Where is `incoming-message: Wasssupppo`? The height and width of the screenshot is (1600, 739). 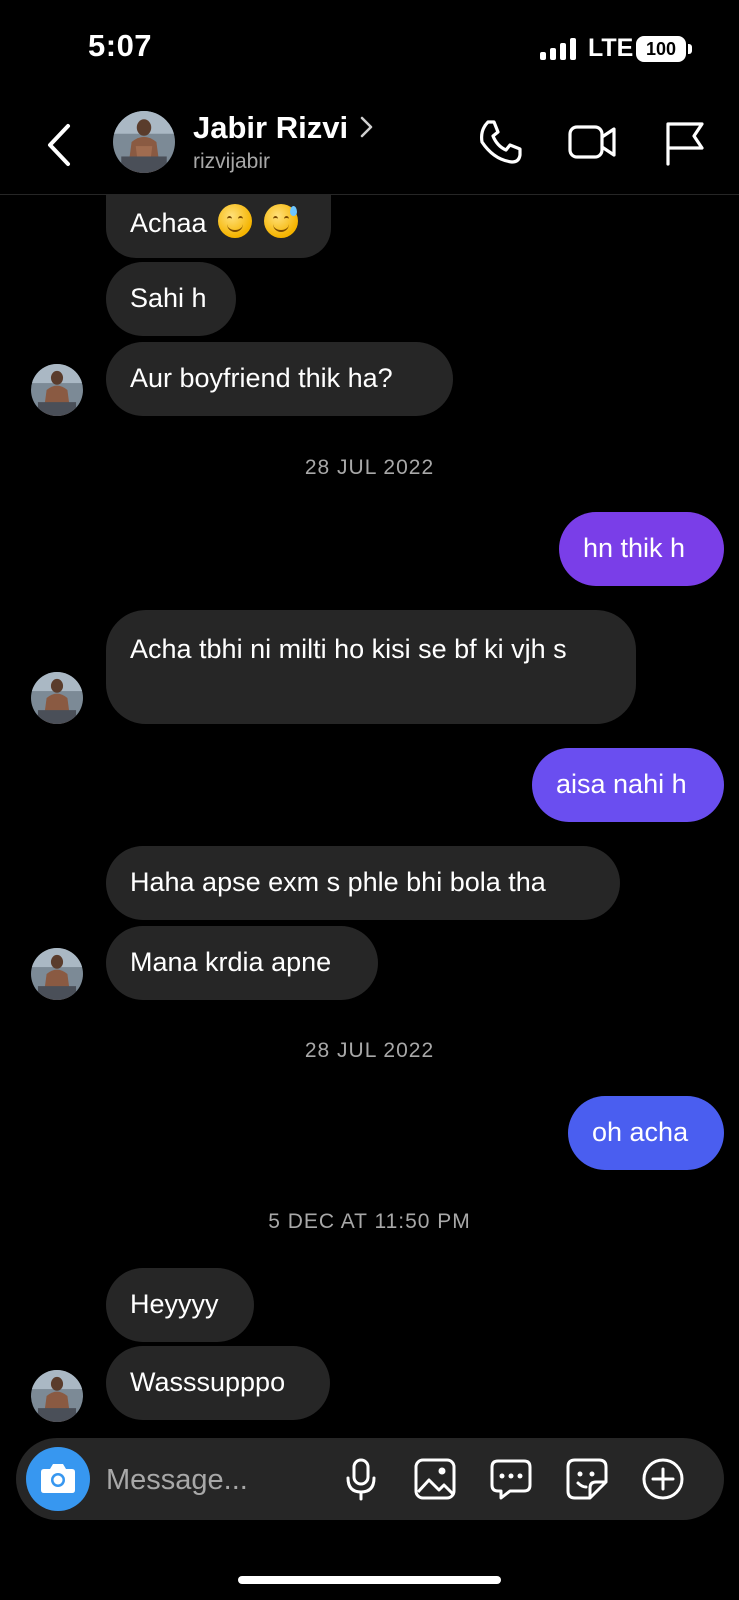 incoming-message: Wasssupppo is located at coordinates (218, 1383).